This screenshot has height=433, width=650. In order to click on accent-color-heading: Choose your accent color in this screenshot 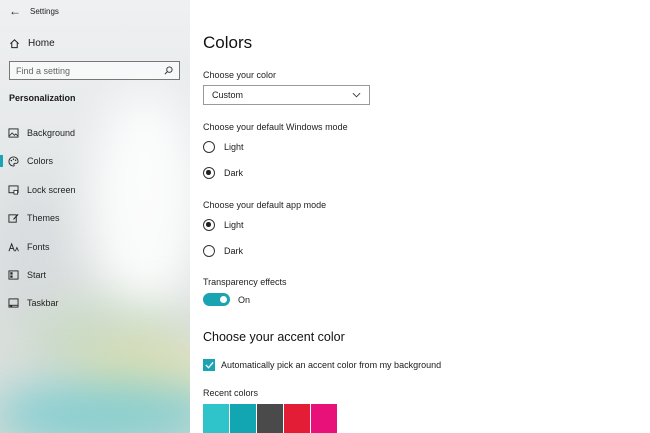, I will do `click(274, 337)`.